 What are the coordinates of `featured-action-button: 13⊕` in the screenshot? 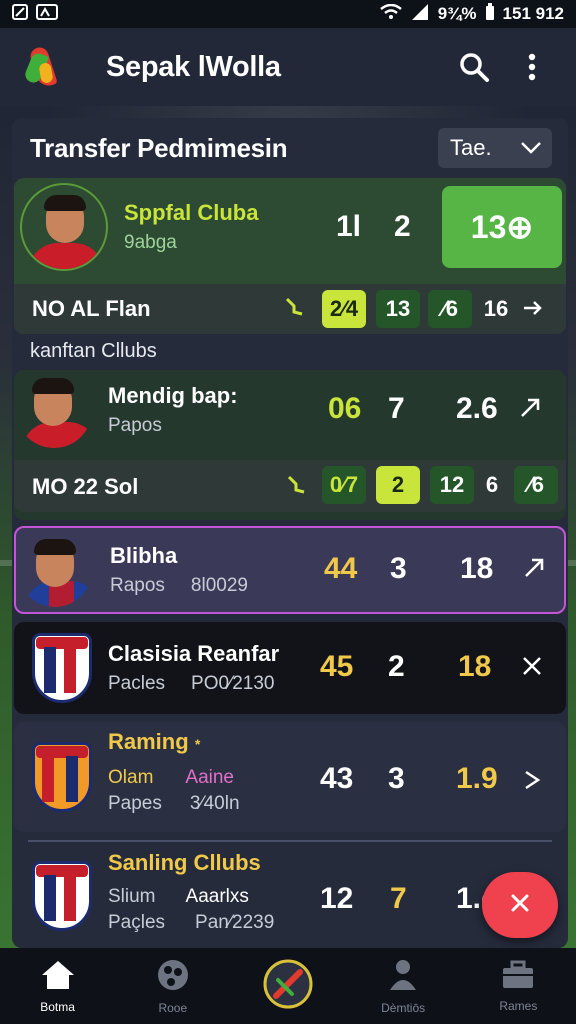 It's located at (502, 227).